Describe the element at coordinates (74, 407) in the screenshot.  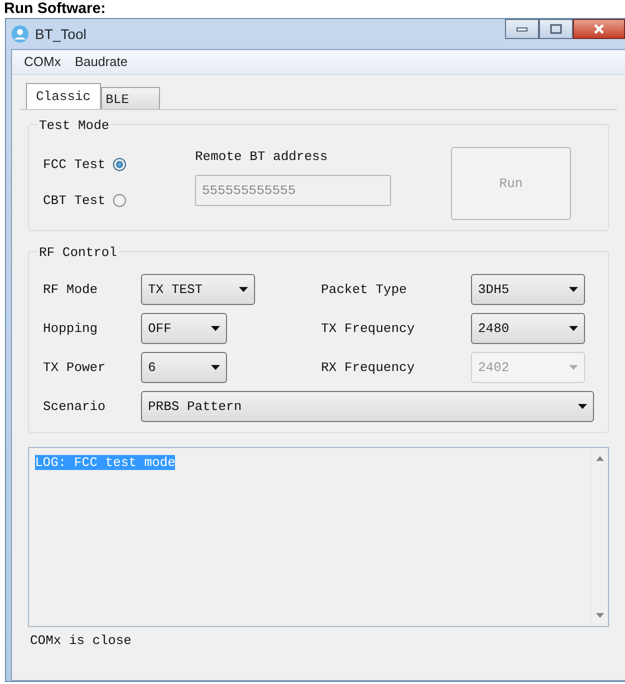
I see `field-label: Scenario` at that location.